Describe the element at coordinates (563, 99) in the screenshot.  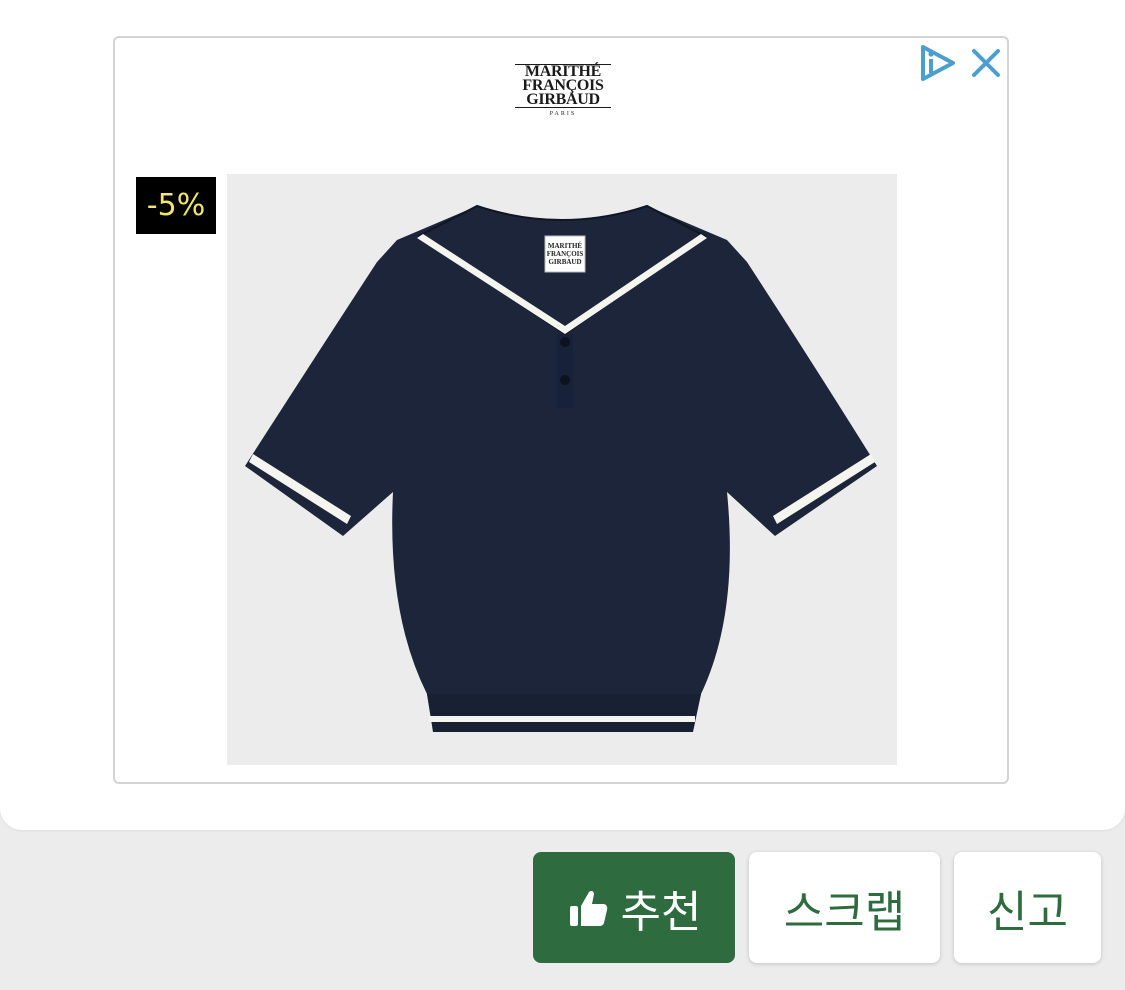
I see `brand-line-3: GIRBAUD` at that location.